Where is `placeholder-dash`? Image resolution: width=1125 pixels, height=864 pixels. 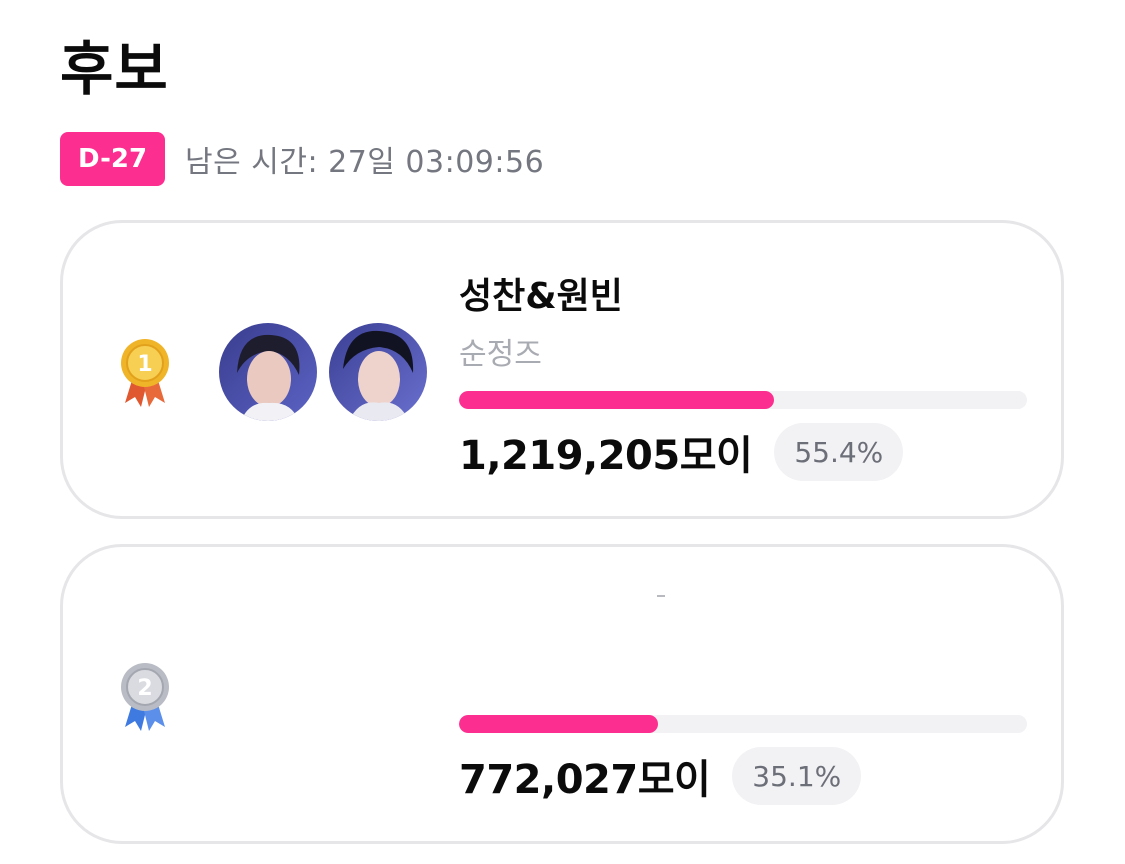 placeholder-dash is located at coordinates (661, 596).